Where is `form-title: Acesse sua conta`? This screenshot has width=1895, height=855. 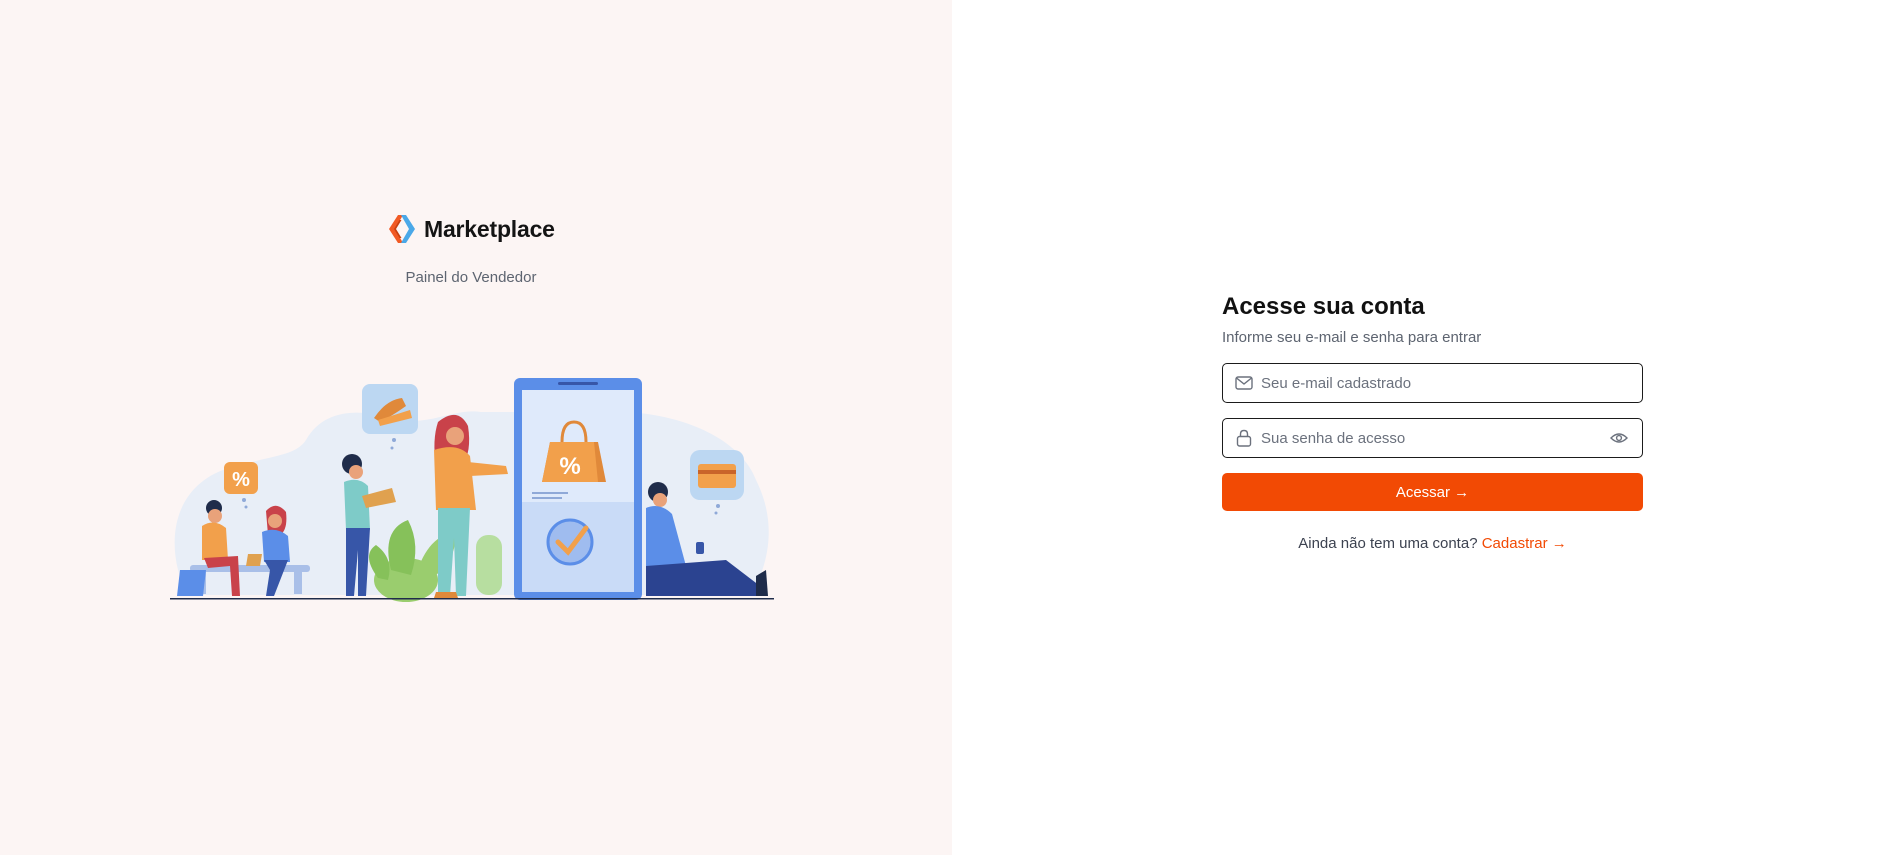
form-title: Acesse sua conta is located at coordinates (1323, 306).